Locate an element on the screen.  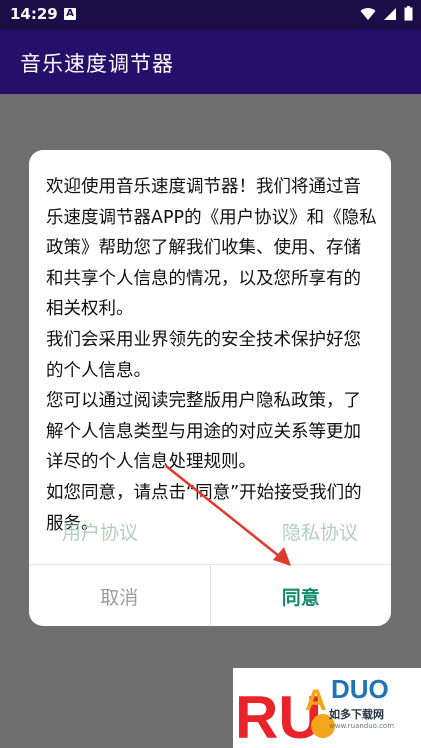
red-arrow-annotation is located at coordinates (228, 515).